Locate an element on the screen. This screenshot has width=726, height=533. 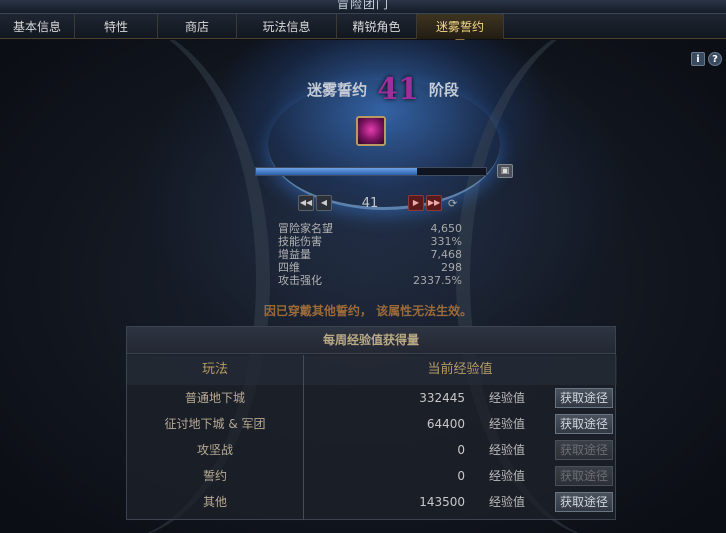
tab-bar: 基本信息 特性 商店 玩法信息 精锐角色 迷雾誓约 is located at coordinates (363, 29).